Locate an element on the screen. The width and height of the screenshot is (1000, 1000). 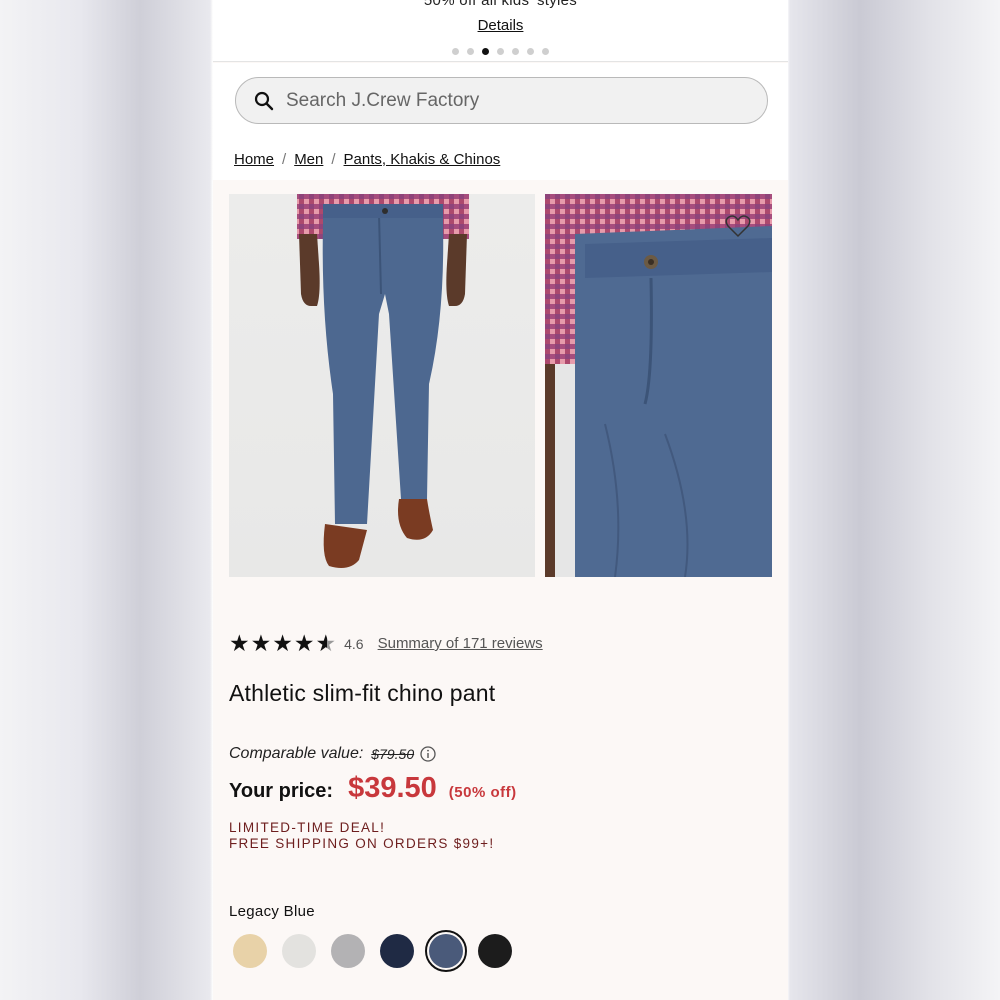
discount-badge: (50% off) is located at coordinates (482, 792).